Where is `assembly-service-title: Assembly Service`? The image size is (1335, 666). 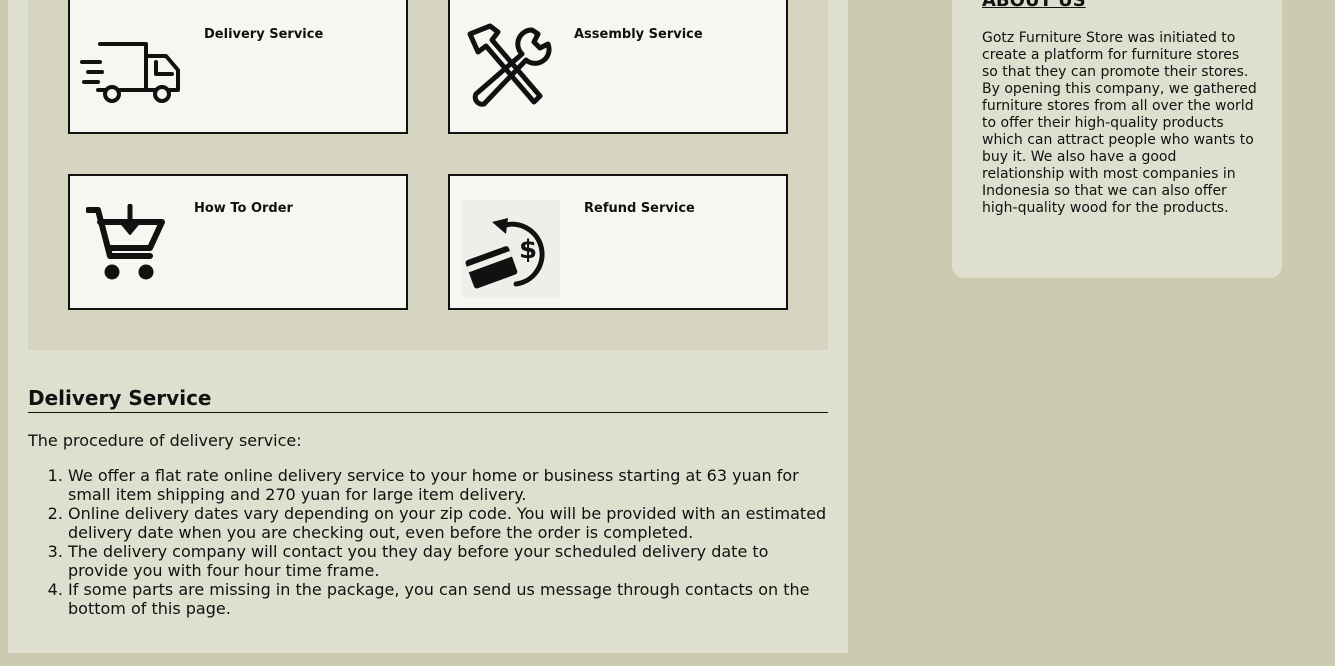
assembly-service-title: Assembly Service is located at coordinates (638, 34).